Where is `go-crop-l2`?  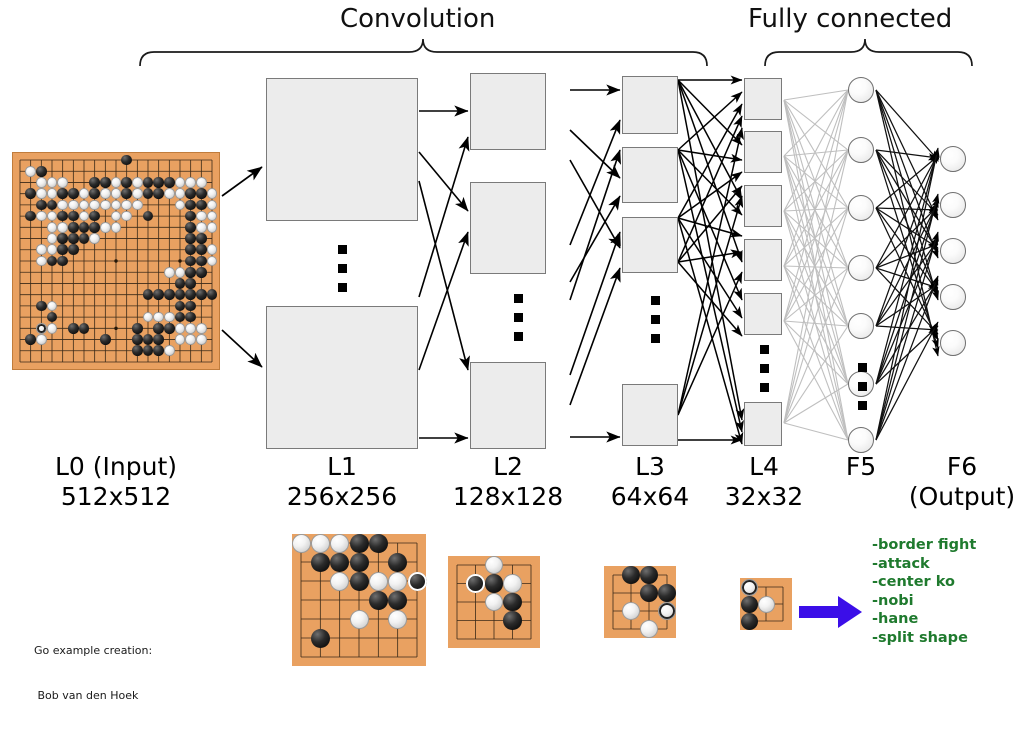 go-crop-l2 is located at coordinates (494, 601).